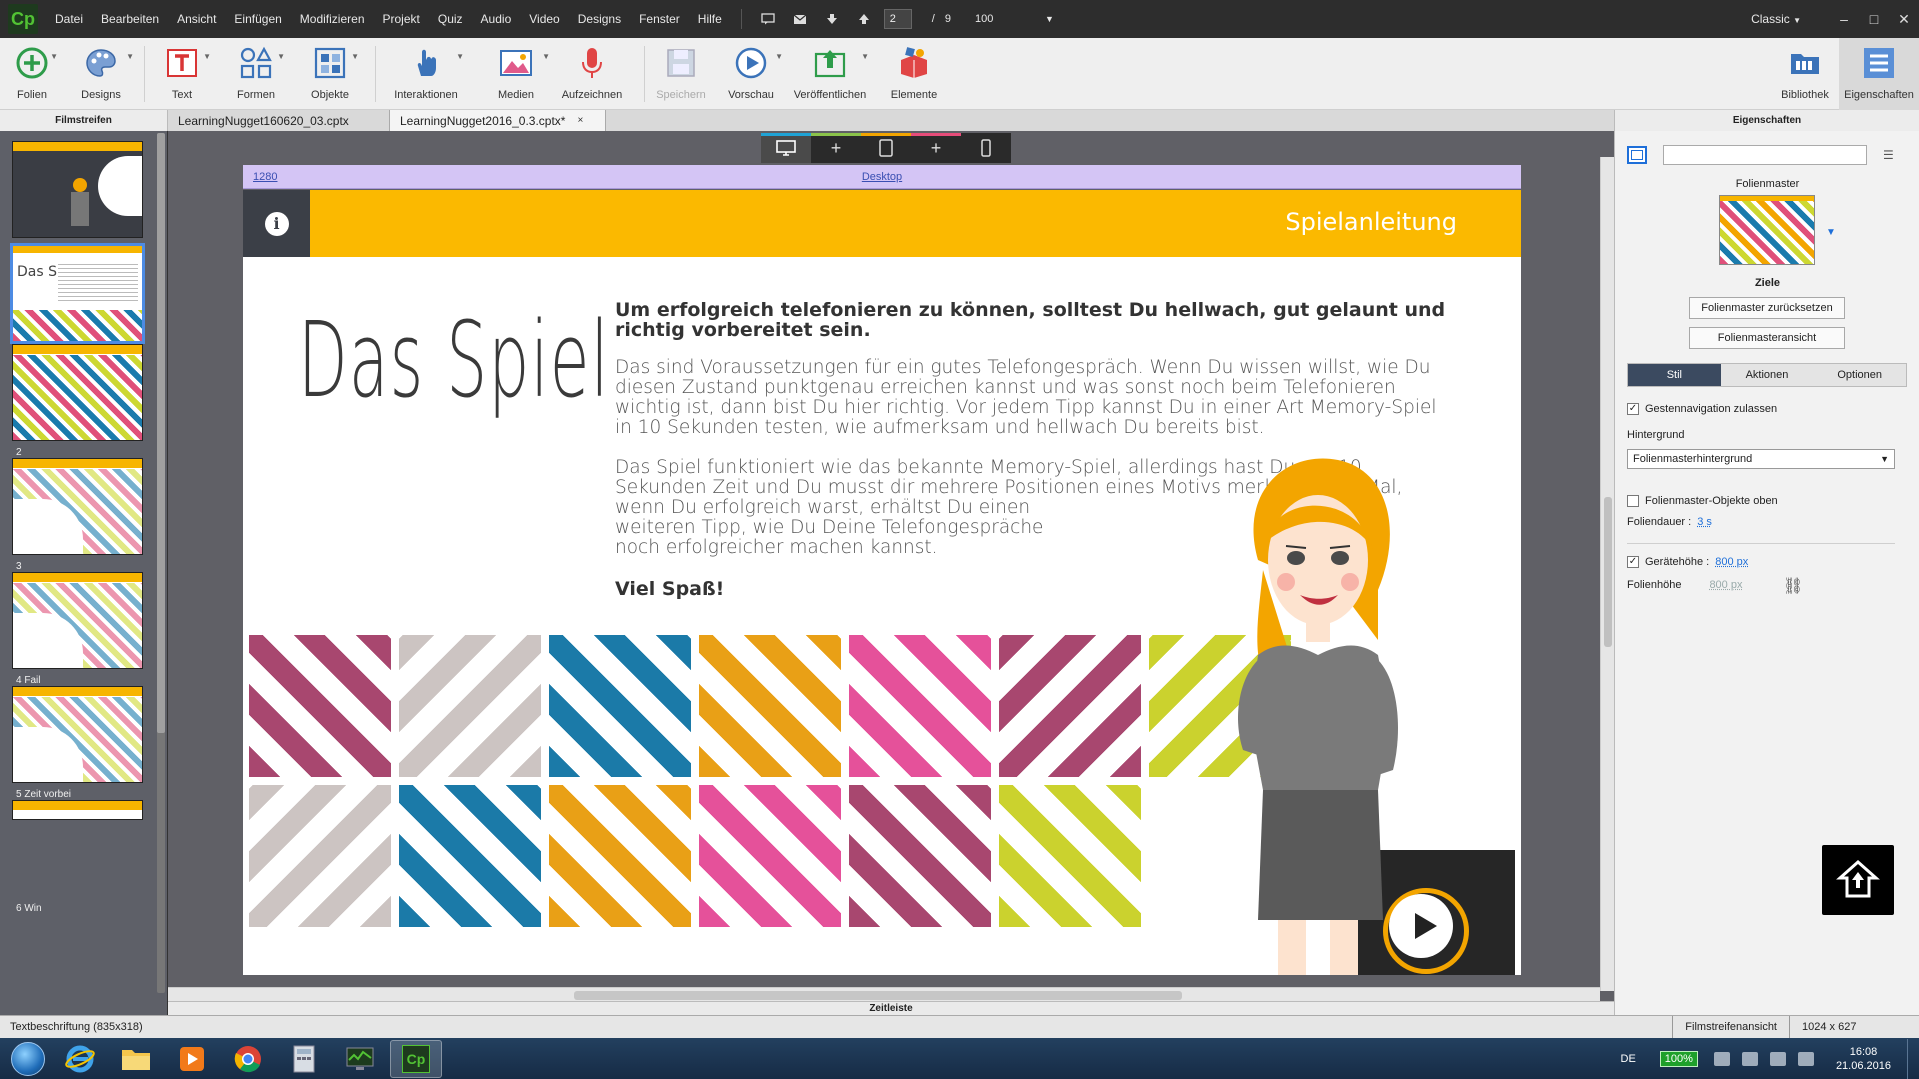 This screenshot has height=1079, width=1919. I want to click on language-indicator: DE, so click(1628, 1059).